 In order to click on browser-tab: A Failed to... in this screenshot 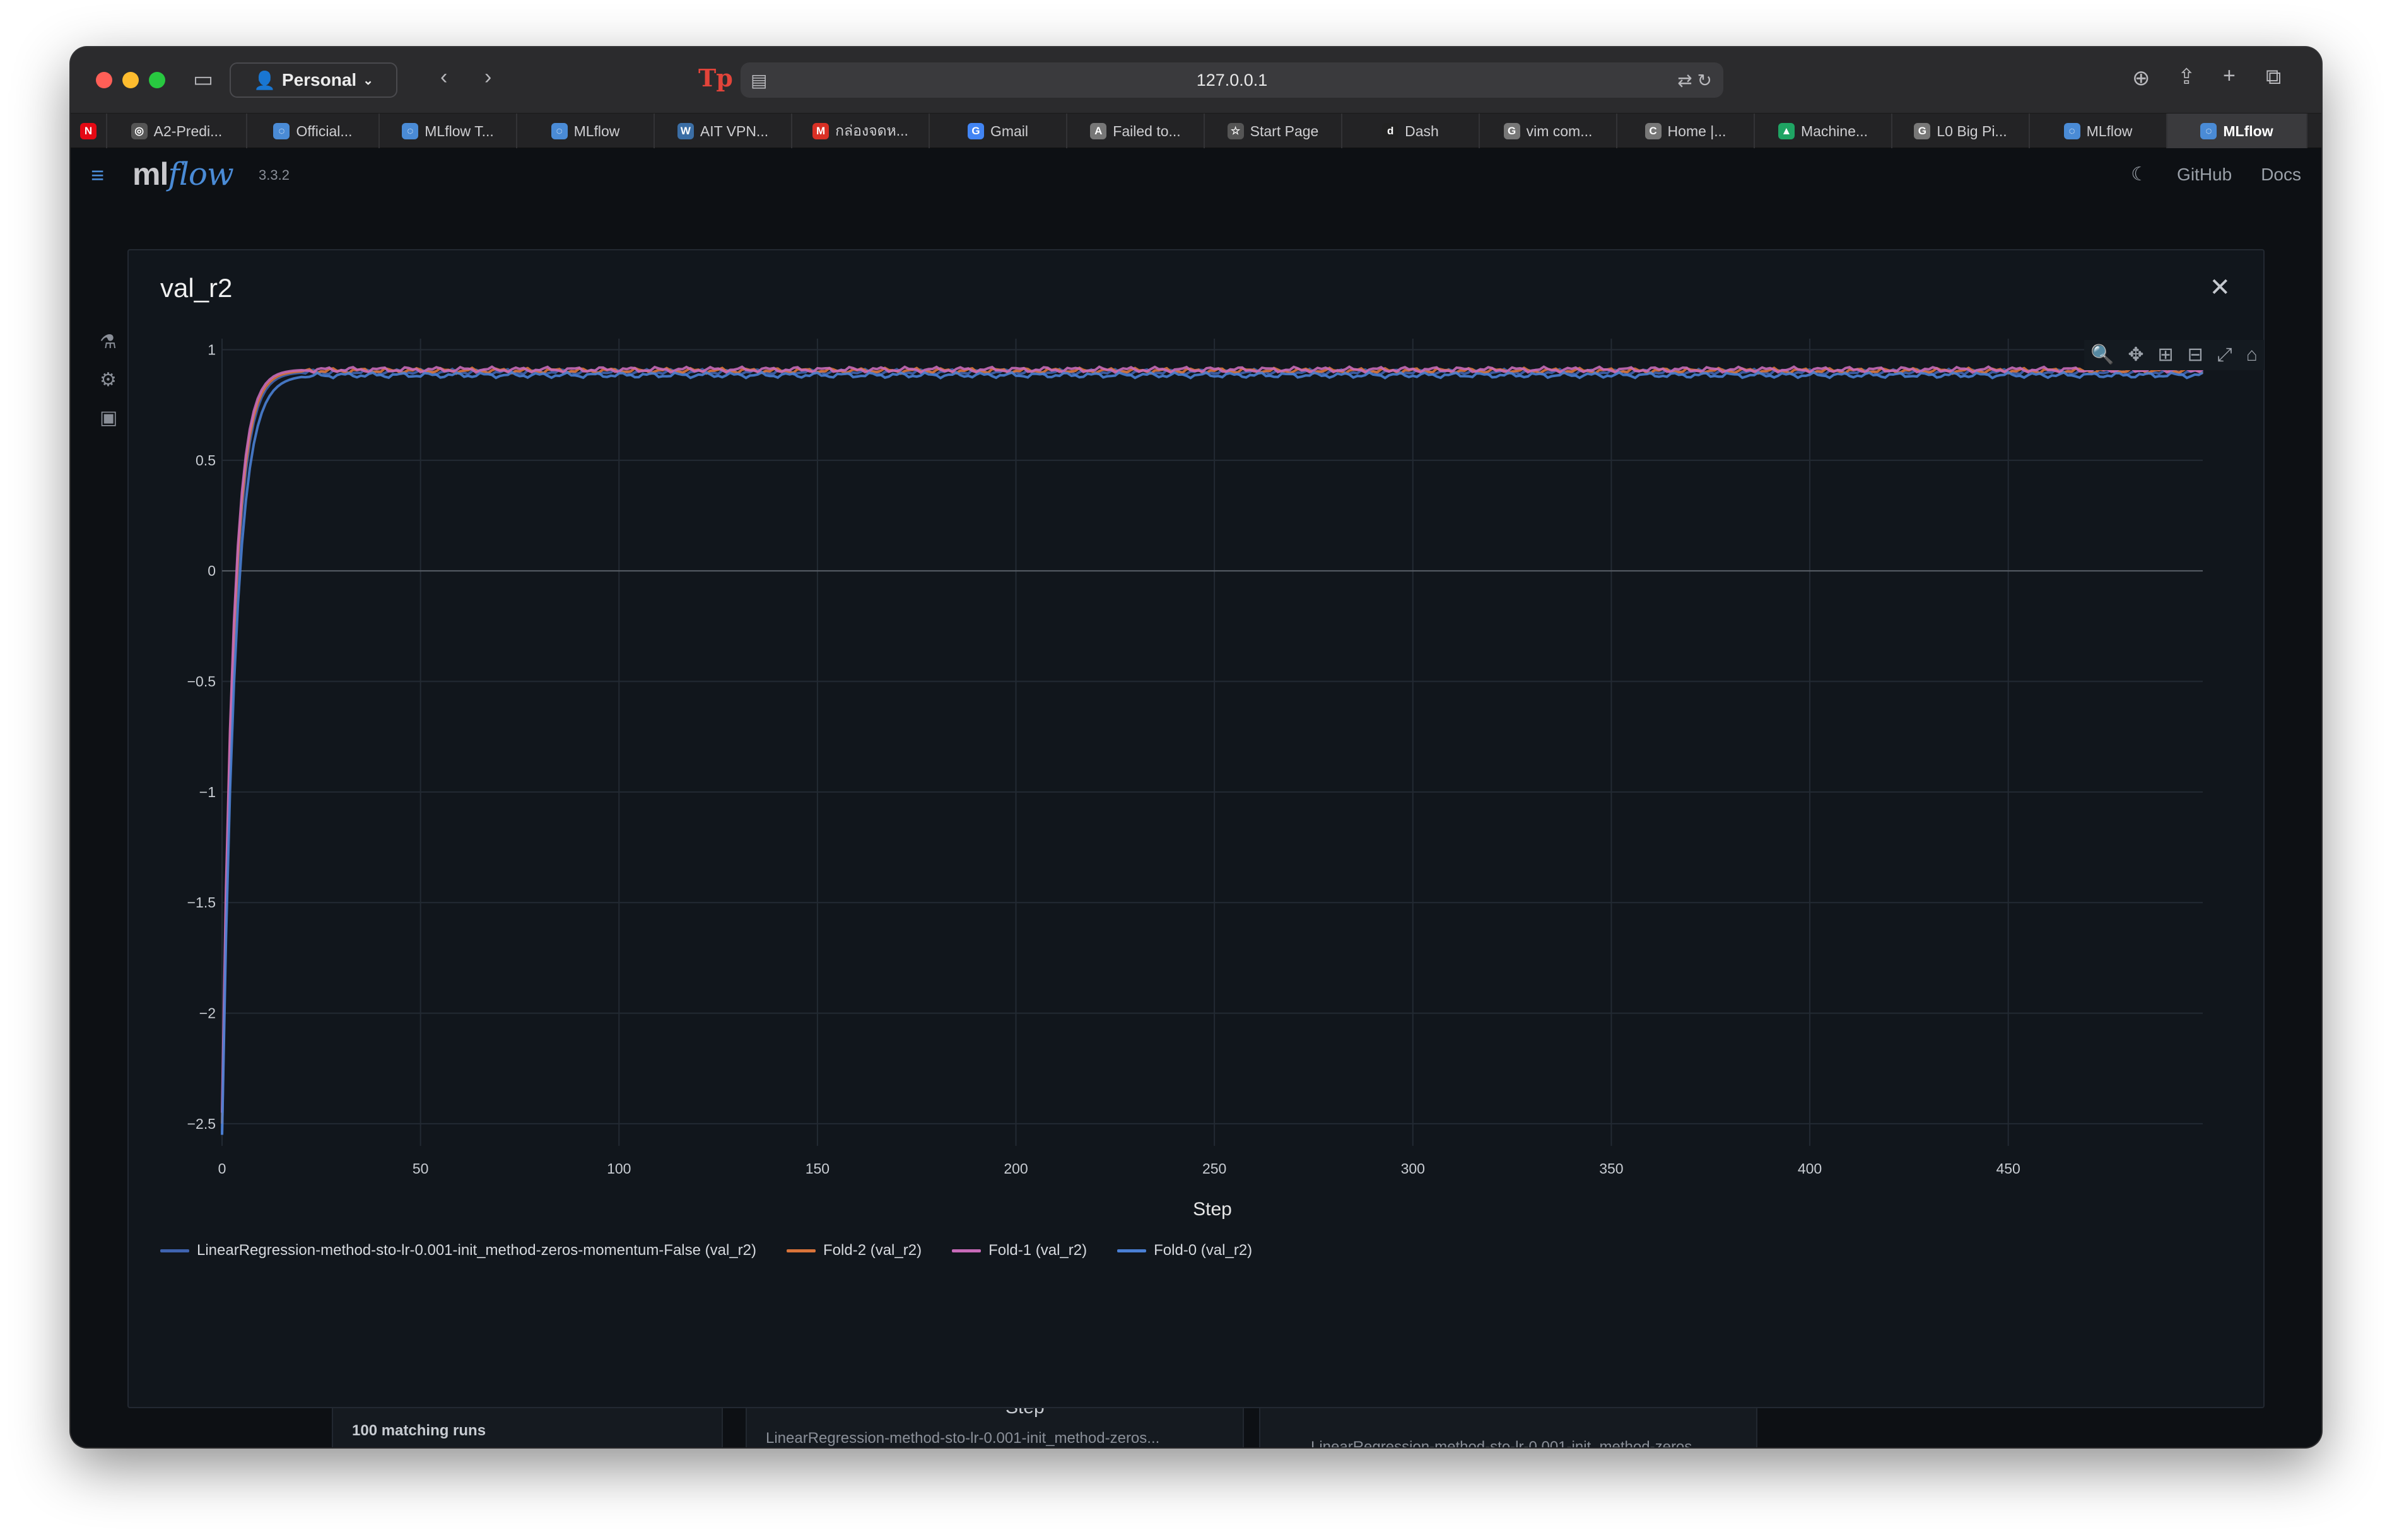, I will do `click(1136, 131)`.